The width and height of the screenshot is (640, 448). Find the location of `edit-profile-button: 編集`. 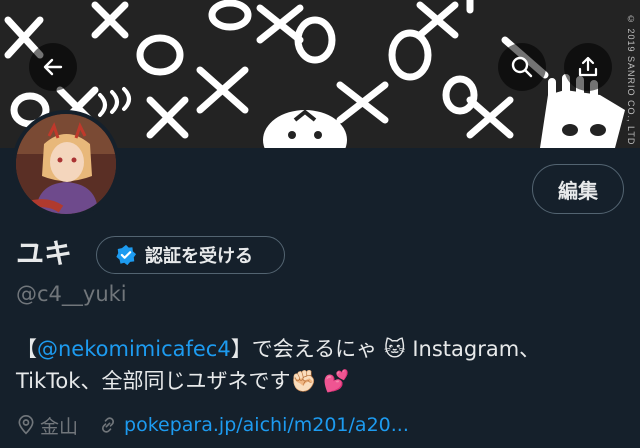

edit-profile-button: 編集 is located at coordinates (578, 189).